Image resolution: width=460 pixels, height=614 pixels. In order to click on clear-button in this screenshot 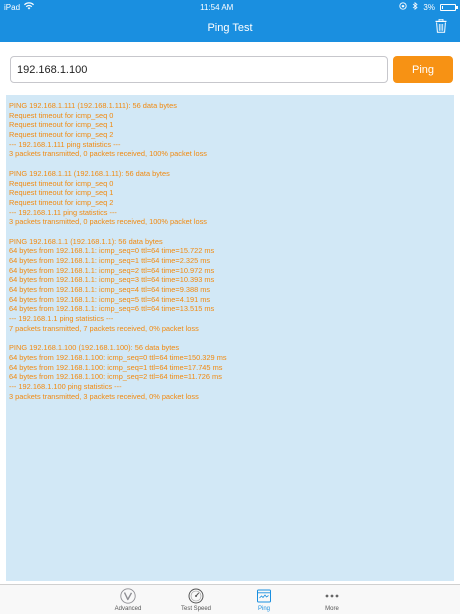, I will do `click(441, 28)`.